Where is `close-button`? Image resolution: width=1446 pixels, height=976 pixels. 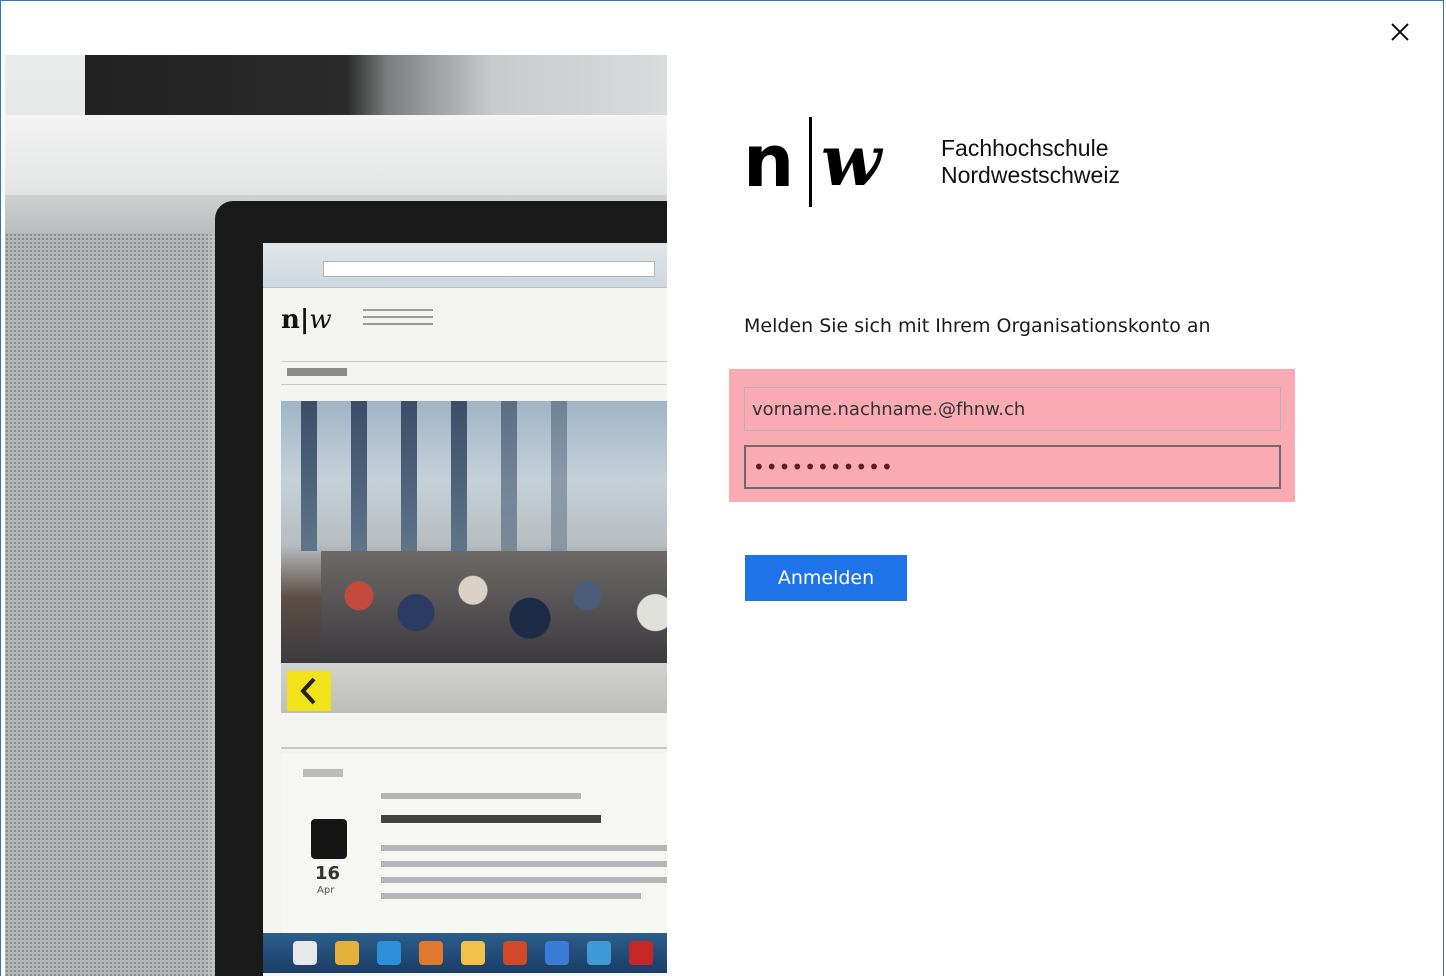 close-button is located at coordinates (1400, 32).